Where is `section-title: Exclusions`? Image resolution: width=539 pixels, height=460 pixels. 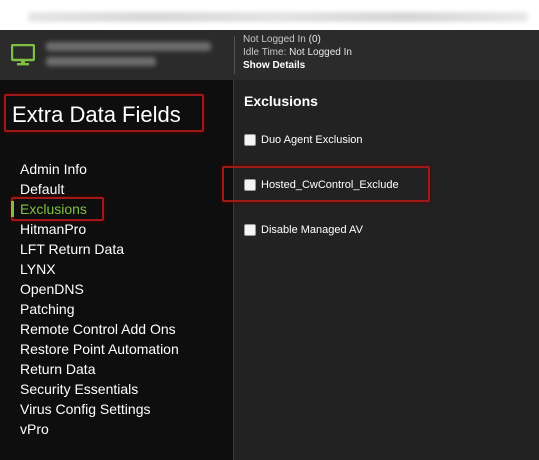
section-title: Exclusions is located at coordinates (281, 101).